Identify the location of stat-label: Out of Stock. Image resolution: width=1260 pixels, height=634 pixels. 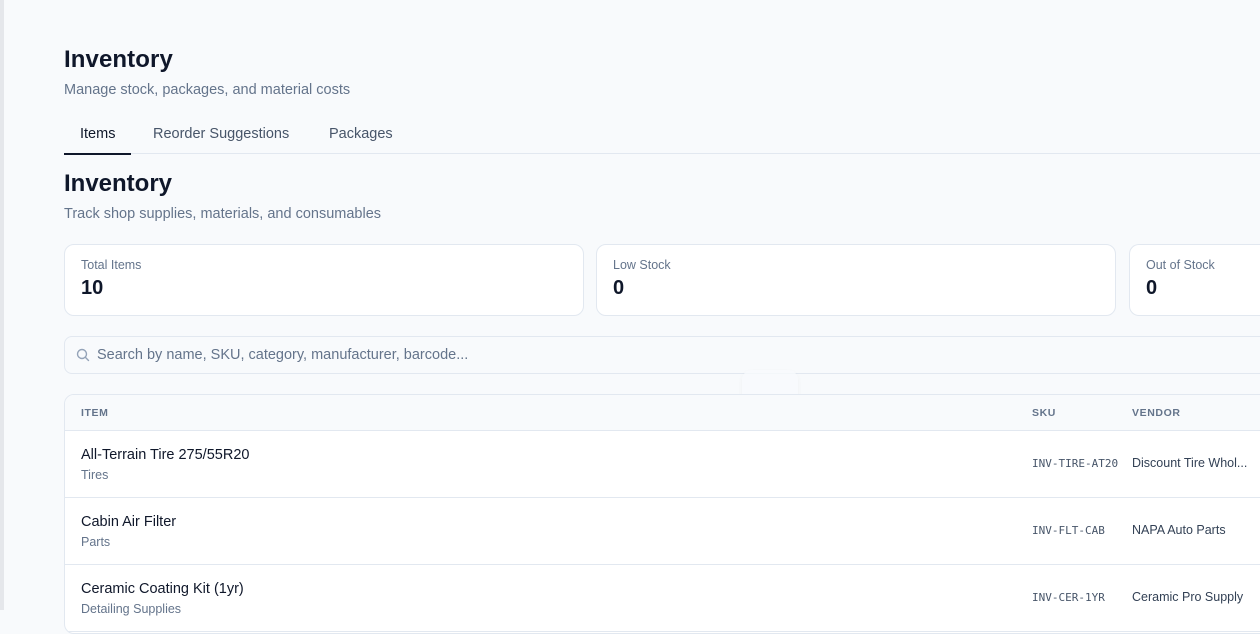
(1180, 265).